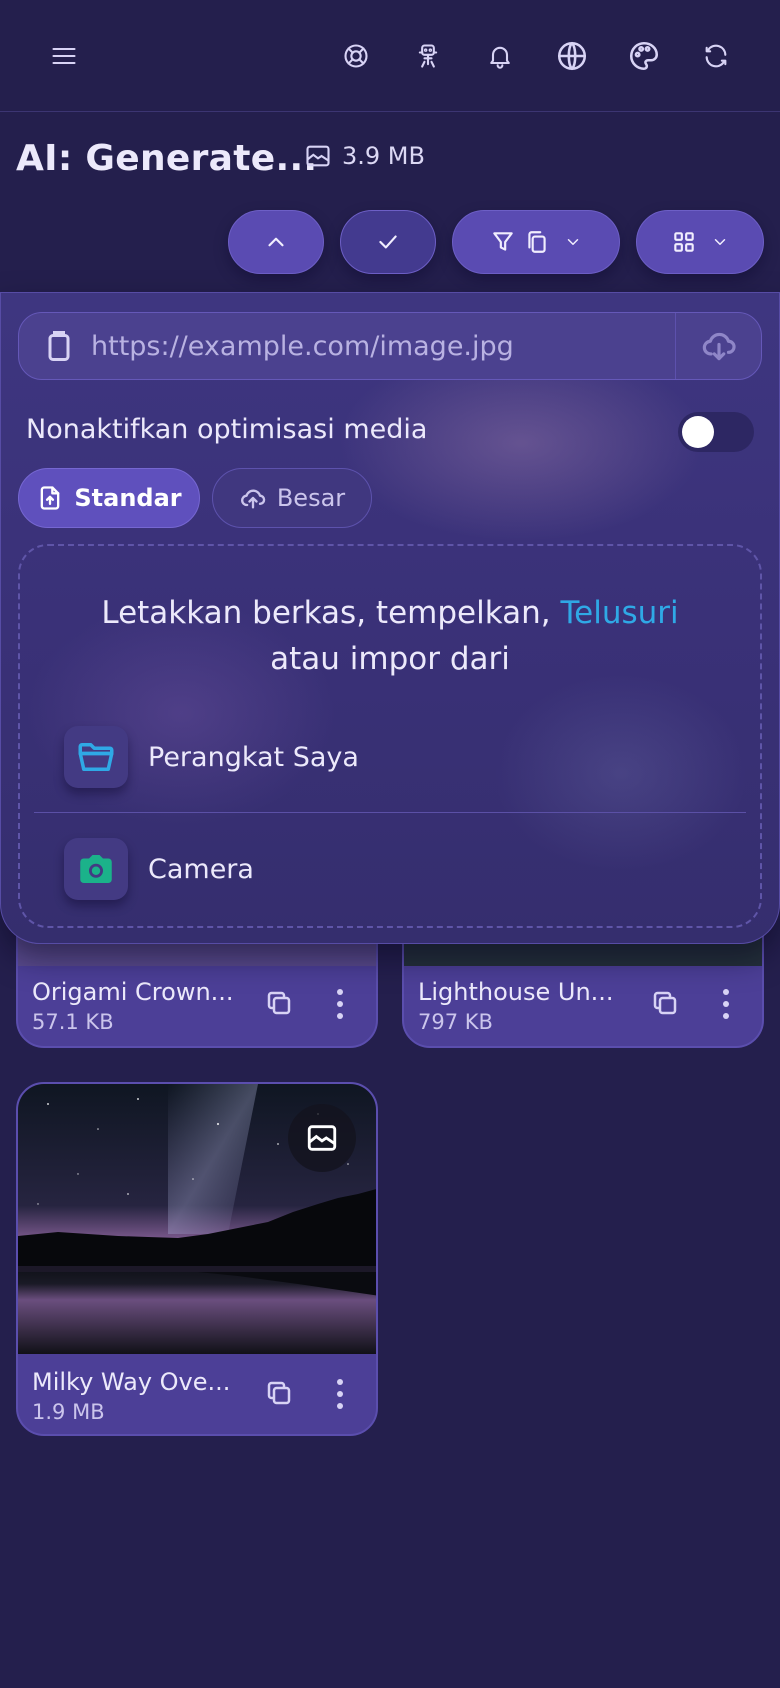  Describe the element at coordinates (619, 613) in the screenshot. I see `browse-link: Telusuri` at that location.